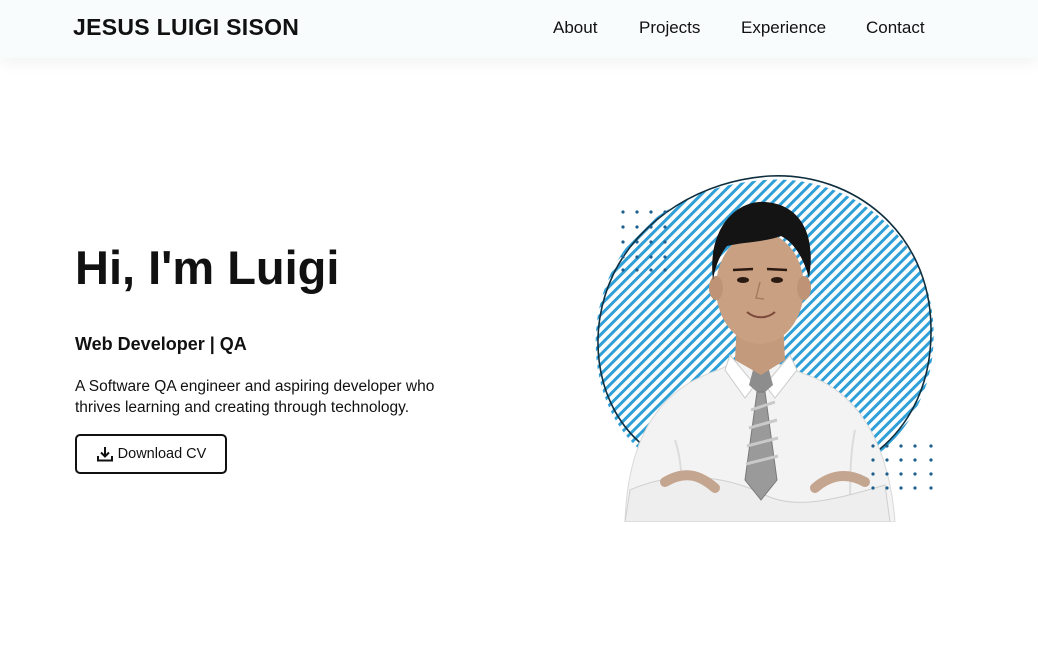 This screenshot has width=1038, height=648. What do you see at coordinates (162, 454) in the screenshot?
I see `download-cv-label: Download CV` at bounding box center [162, 454].